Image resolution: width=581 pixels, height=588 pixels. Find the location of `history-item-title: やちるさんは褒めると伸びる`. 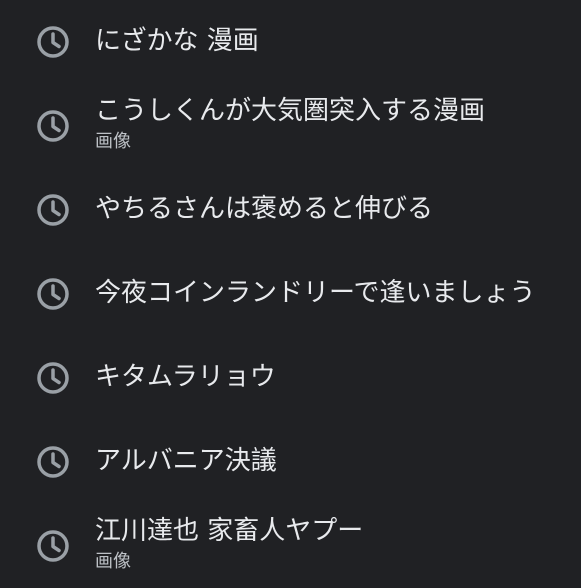

history-item-title: やちるさんは褒めると伸びる is located at coordinates (264, 209).